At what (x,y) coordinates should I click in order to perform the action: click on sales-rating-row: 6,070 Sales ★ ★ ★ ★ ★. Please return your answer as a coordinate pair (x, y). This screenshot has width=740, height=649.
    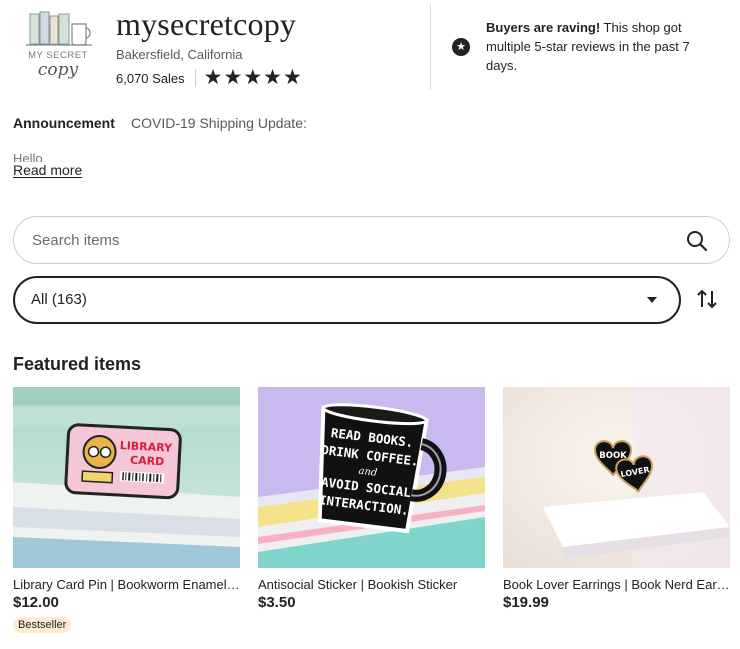
    Looking at the image, I should click on (209, 77).